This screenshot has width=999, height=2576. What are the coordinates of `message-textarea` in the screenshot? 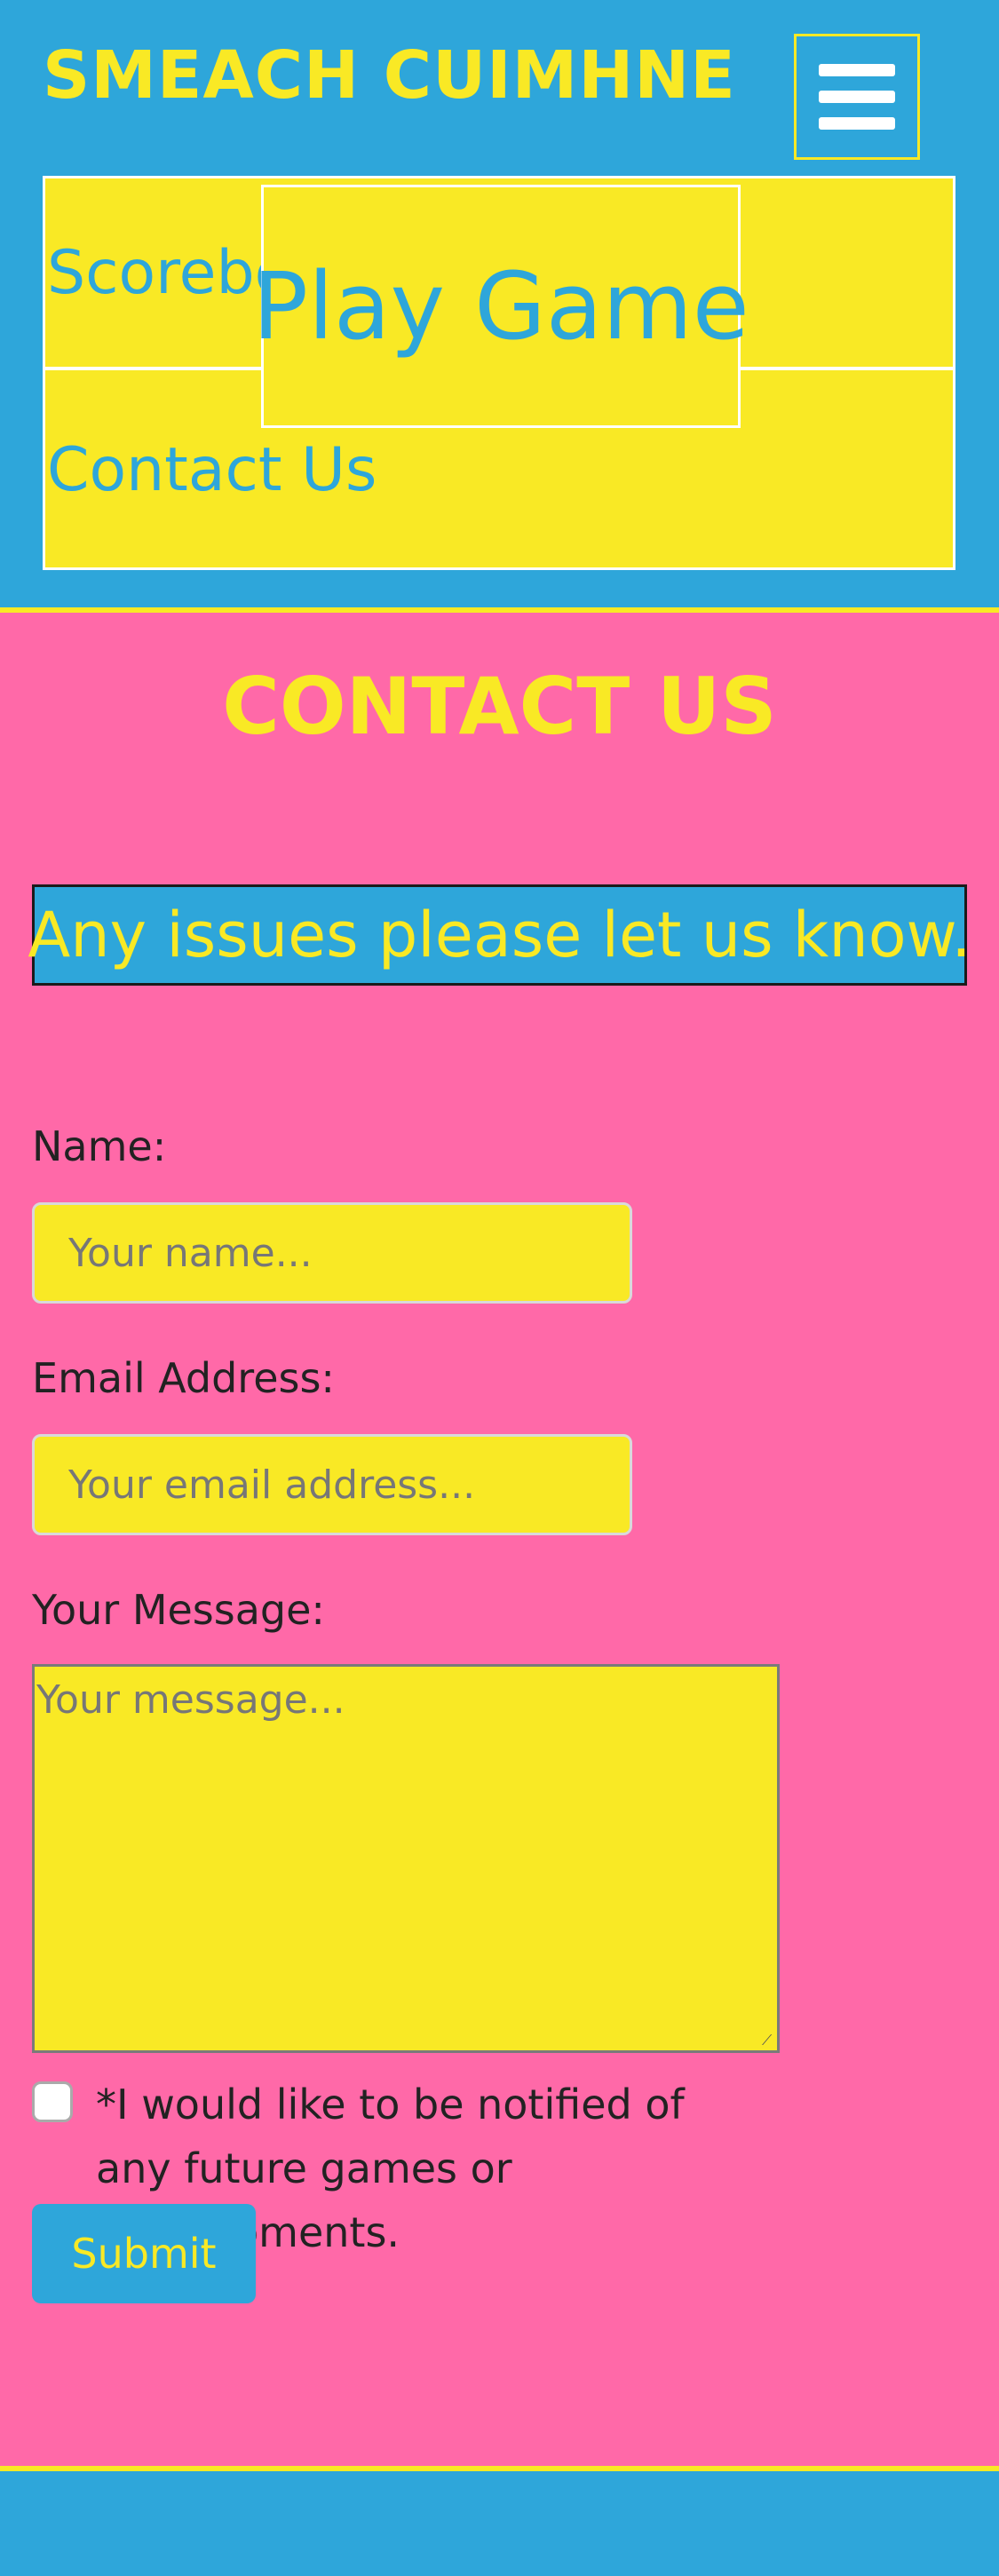 It's located at (406, 1858).